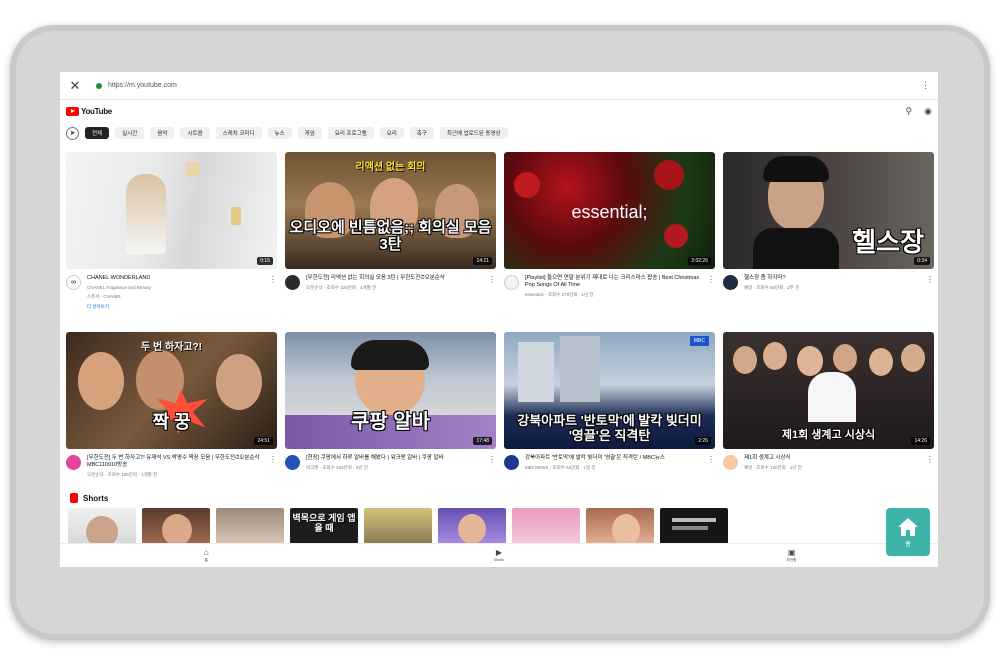 This screenshot has height=667, width=1000. Describe the element at coordinates (390, 167) in the screenshot. I see `thumbnail-caption: 리액션 없는 회의` at that location.